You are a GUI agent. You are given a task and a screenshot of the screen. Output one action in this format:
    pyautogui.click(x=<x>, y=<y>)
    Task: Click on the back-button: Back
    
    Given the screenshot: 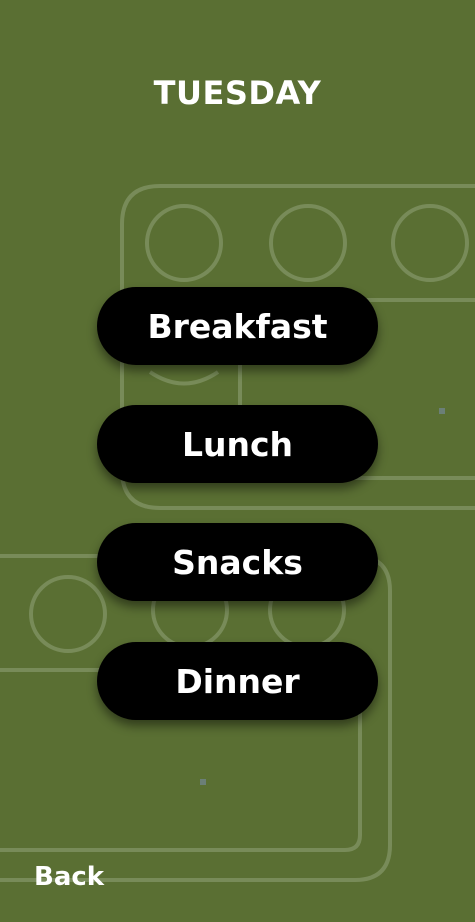 What is the action you would take?
    pyautogui.click(x=69, y=877)
    